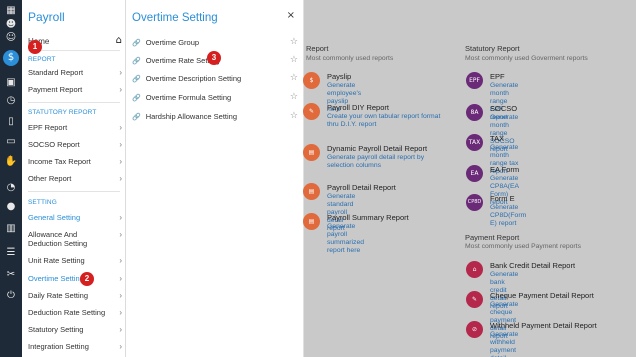  What do you see at coordinates (350, 58) in the screenshot?
I see `report-subheading: Most commonly used reports` at bounding box center [350, 58].